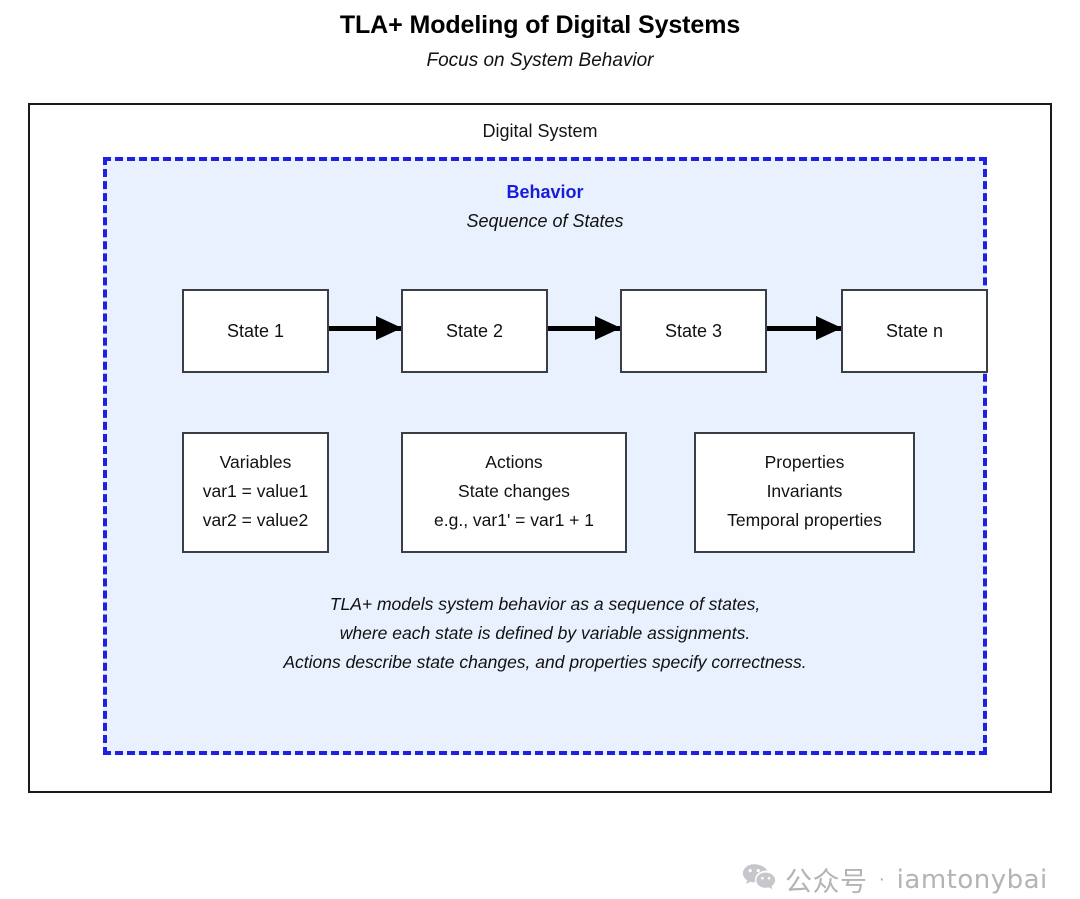  Describe the element at coordinates (514, 462) in the screenshot. I see `concept-line: Actions` at that location.